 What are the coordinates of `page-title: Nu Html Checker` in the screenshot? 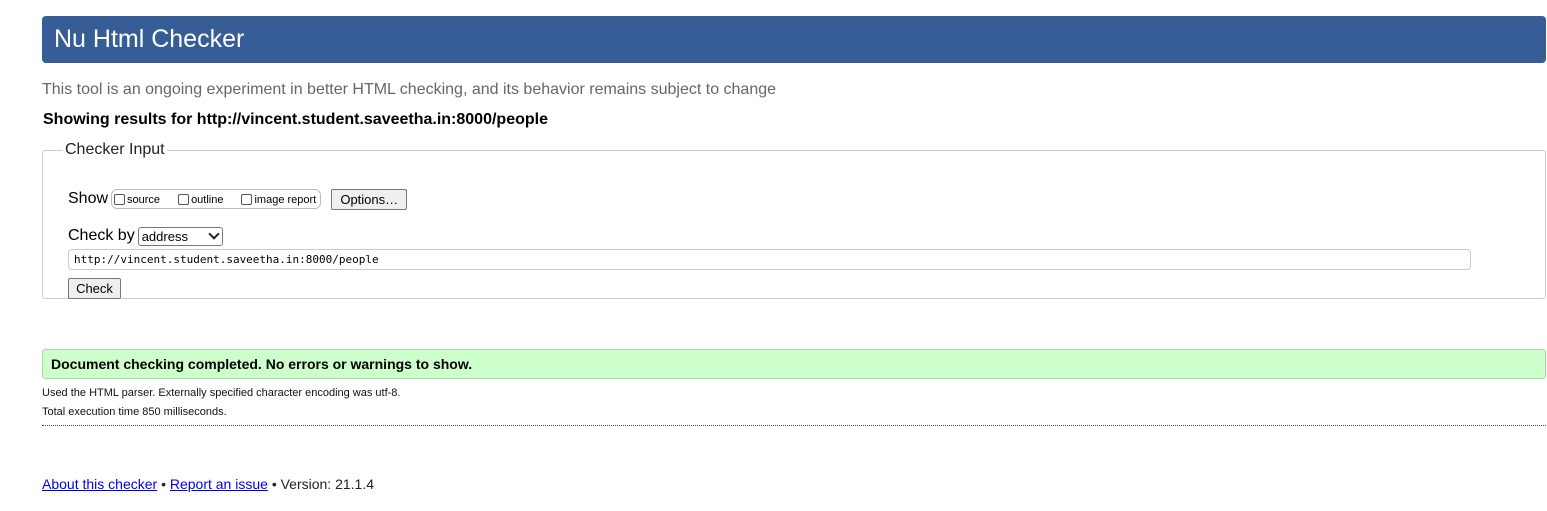 It's located at (149, 39).